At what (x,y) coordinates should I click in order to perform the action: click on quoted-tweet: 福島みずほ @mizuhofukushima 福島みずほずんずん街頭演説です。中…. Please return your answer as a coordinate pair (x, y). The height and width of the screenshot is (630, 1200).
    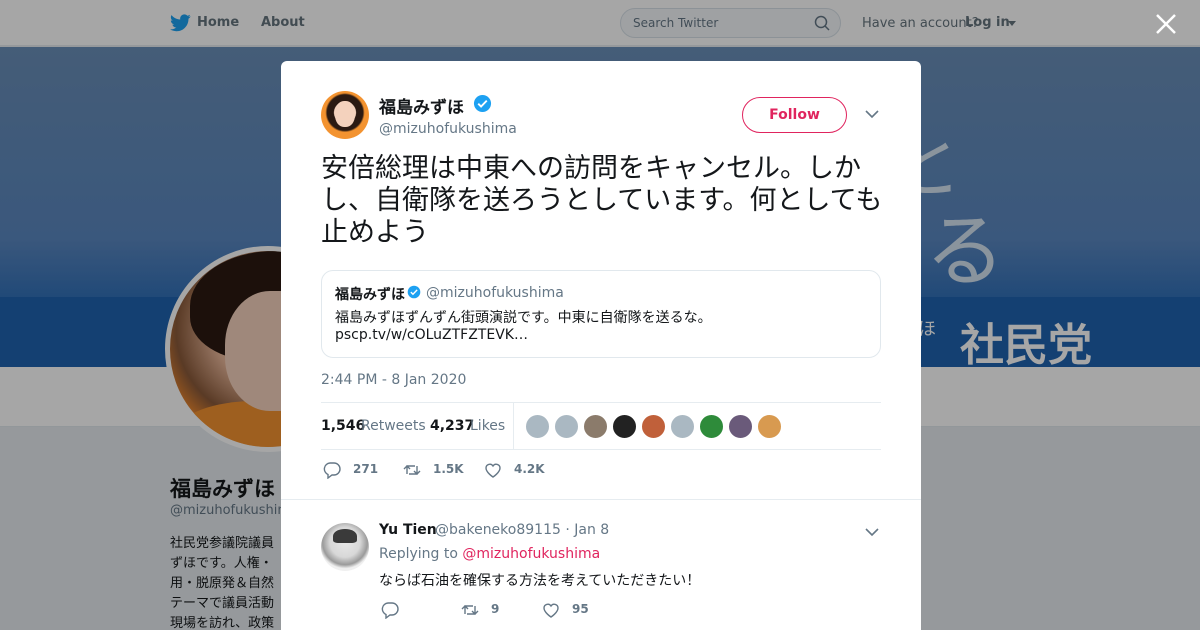
    Looking at the image, I should click on (601, 314).